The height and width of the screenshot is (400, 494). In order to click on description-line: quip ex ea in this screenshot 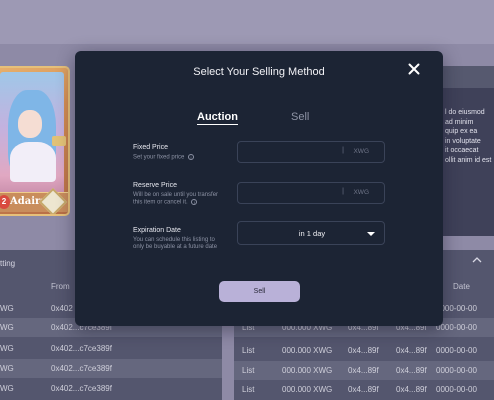, I will do `click(461, 132)`.